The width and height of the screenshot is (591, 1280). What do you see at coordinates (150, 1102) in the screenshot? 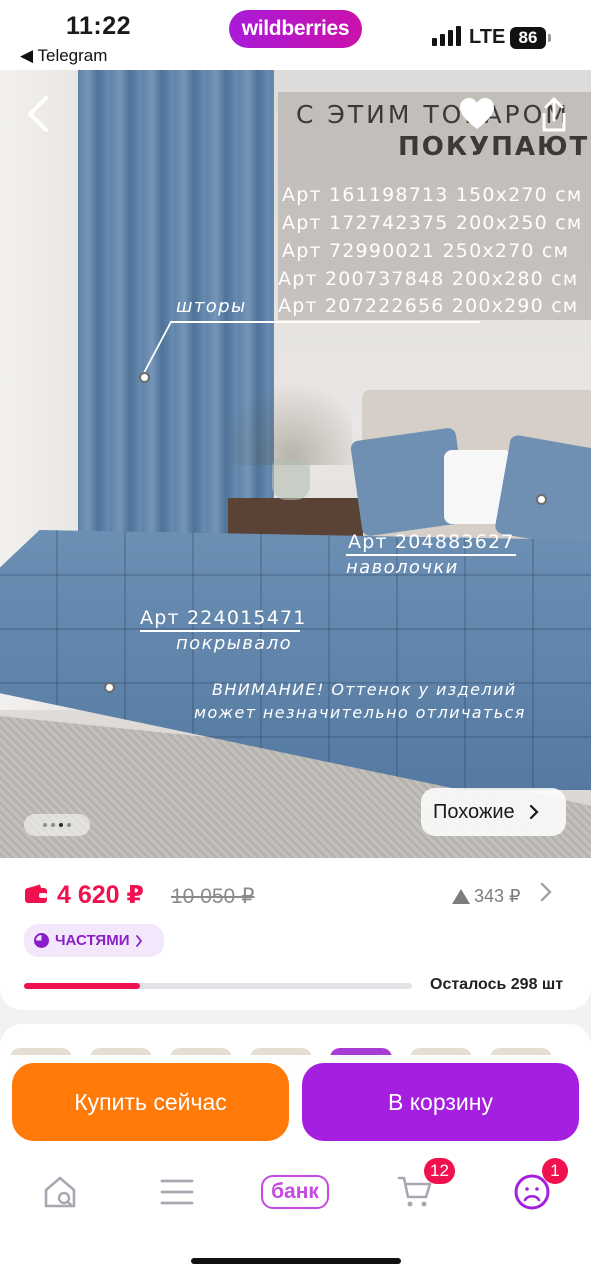
I see `buy-now-button: Купить сейчас` at bounding box center [150, 1102].